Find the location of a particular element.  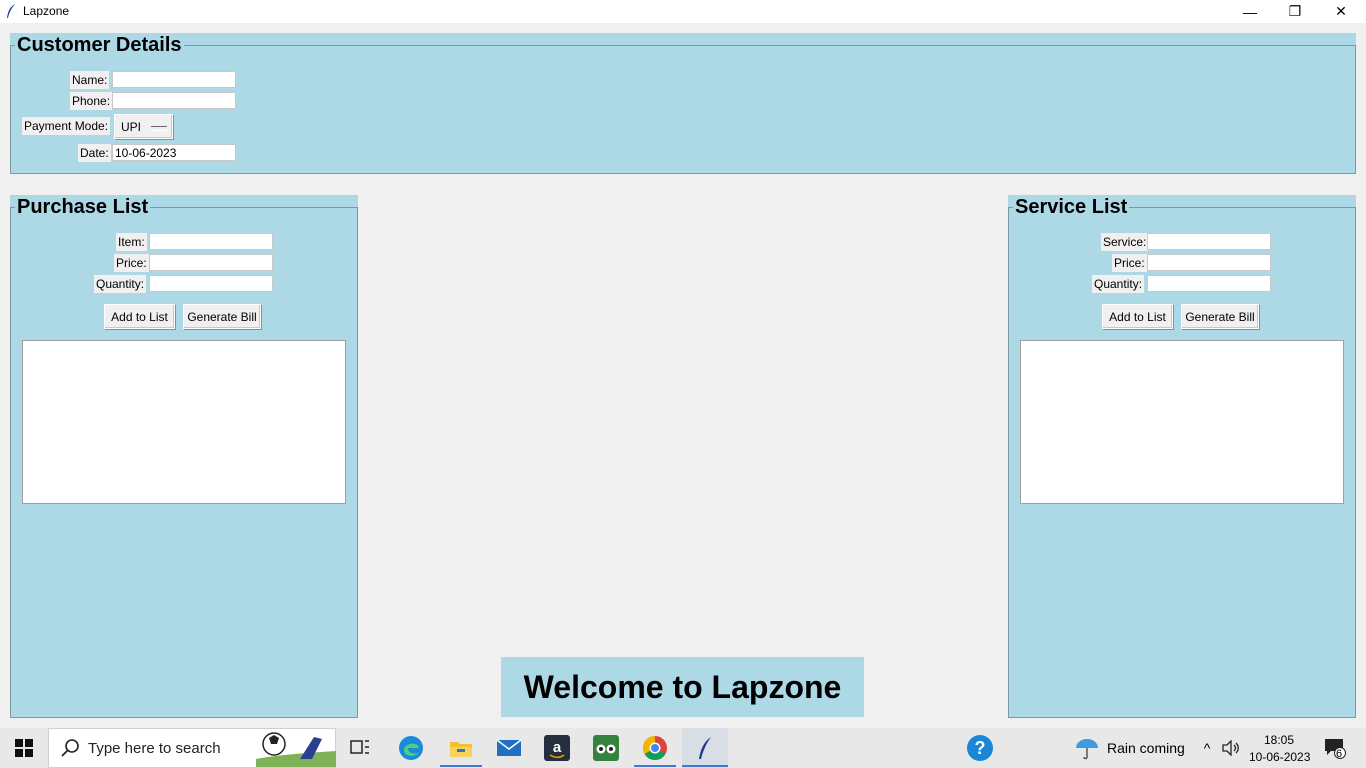

purchase-list-heading: Purchase List is located at coordinates (83, 207).